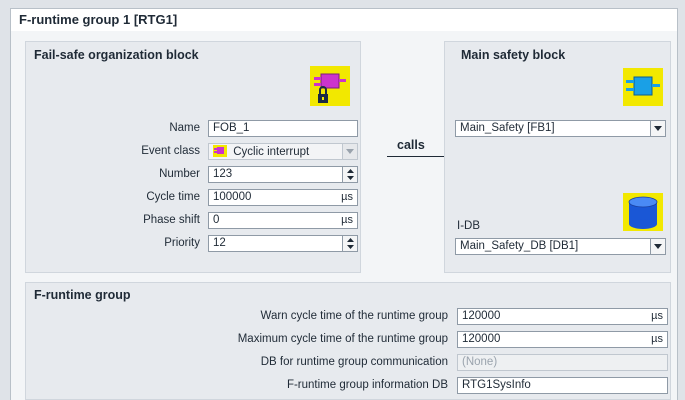  Describe the element at coordinates (171, 220) in the screenshot. I see `phase-shift-label: Phase shift` at that location.